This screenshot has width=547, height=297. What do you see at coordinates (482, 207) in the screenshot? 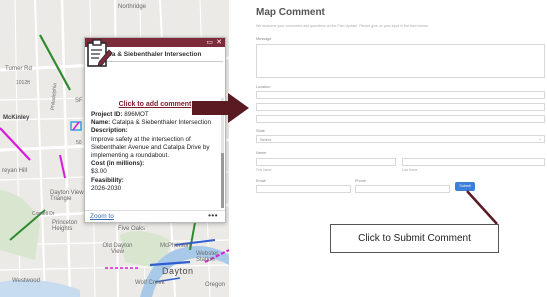
I see `callout-pointer` at bounding box center [482, 207].